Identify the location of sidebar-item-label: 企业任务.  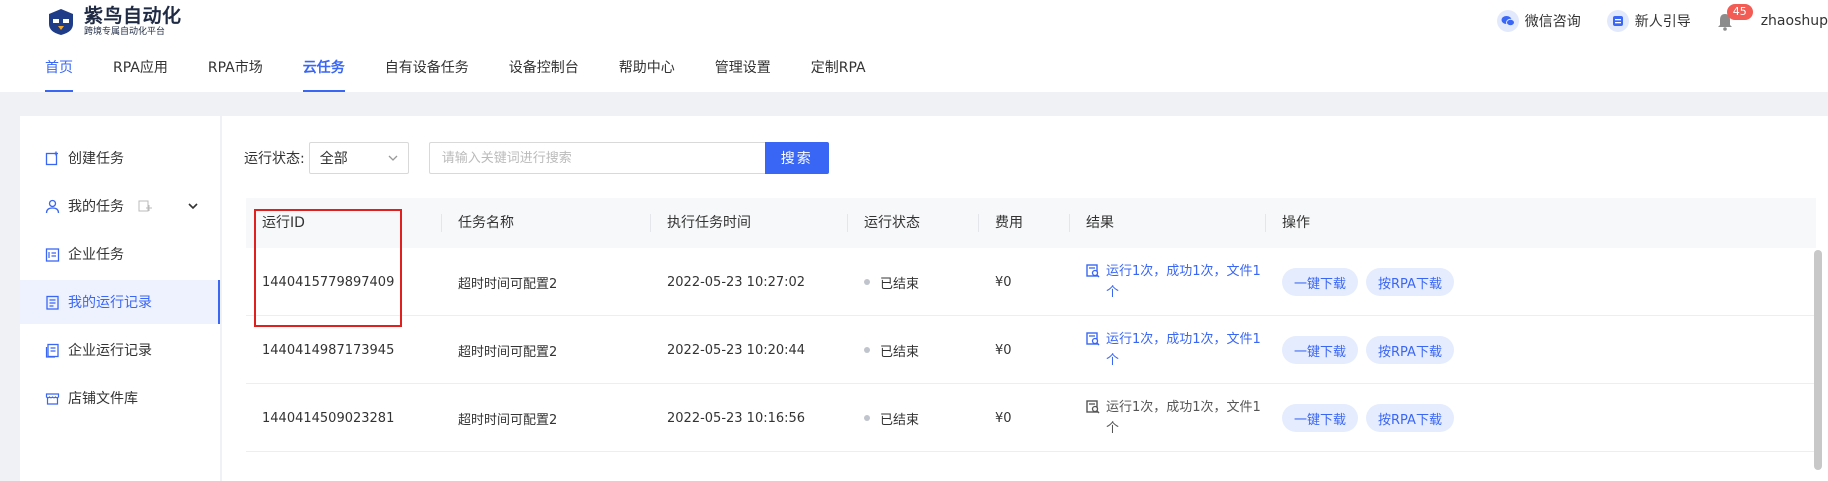
(96, 255).